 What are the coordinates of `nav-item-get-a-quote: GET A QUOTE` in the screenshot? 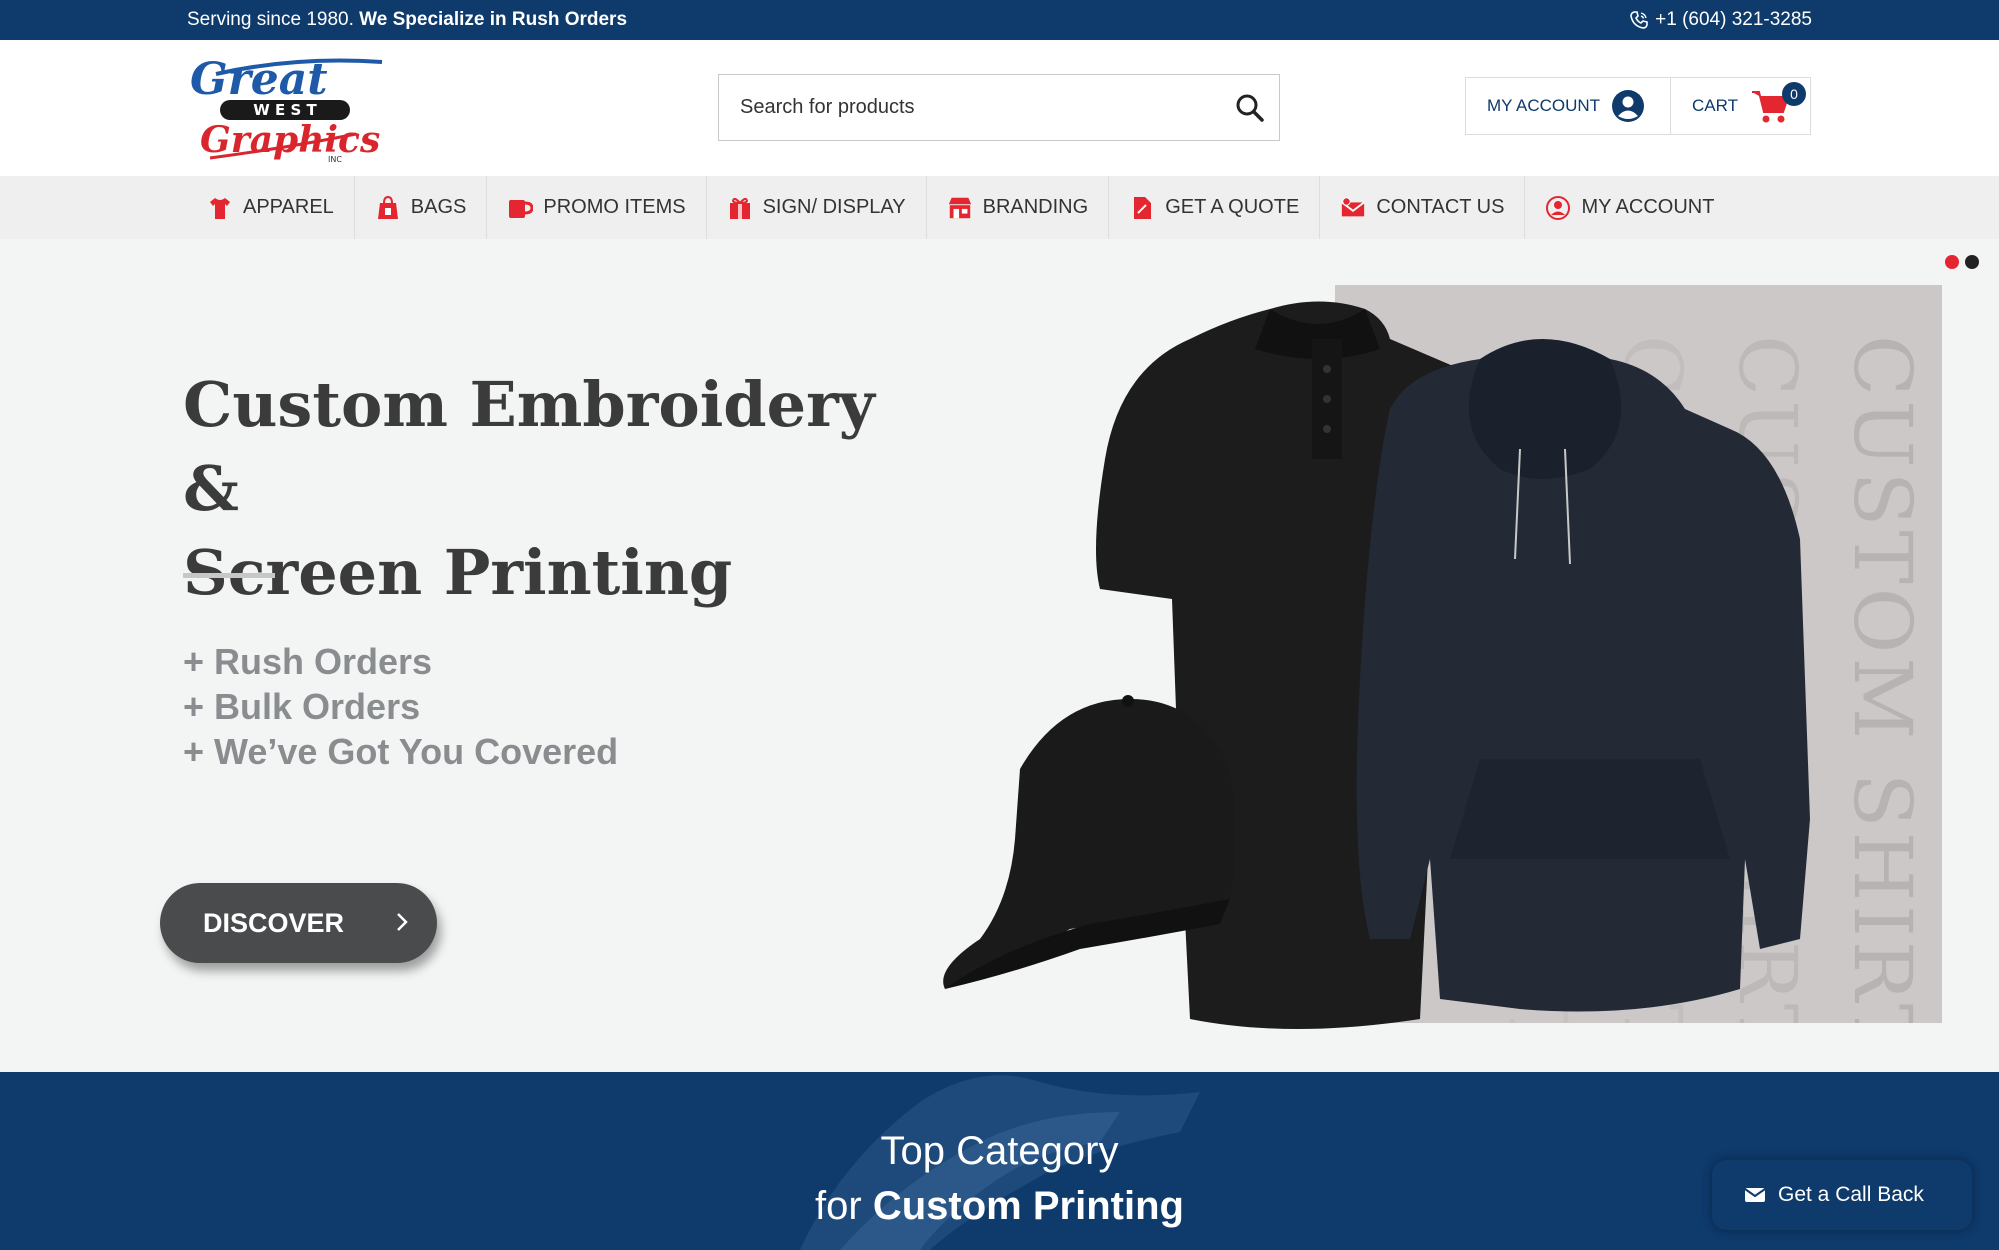 It's located at (1215, 207).